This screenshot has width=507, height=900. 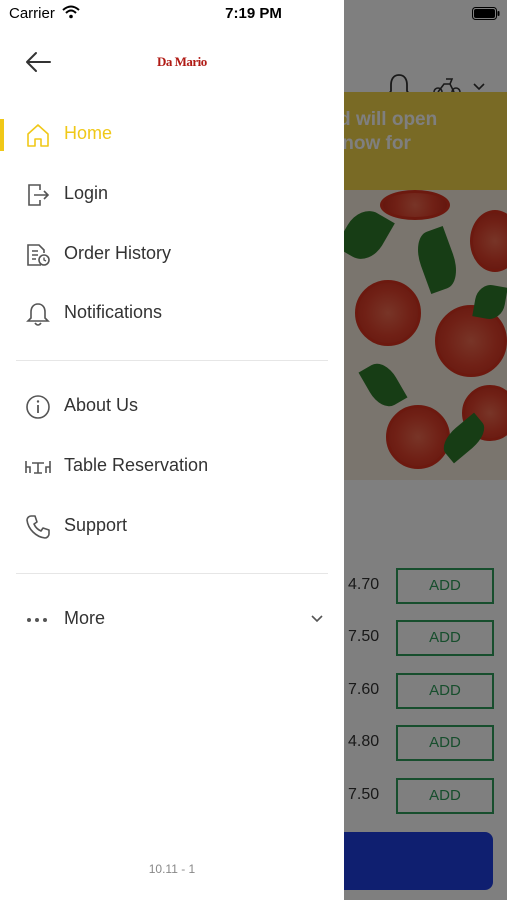 I want to click on table-icon, so click(x=38, y=467).